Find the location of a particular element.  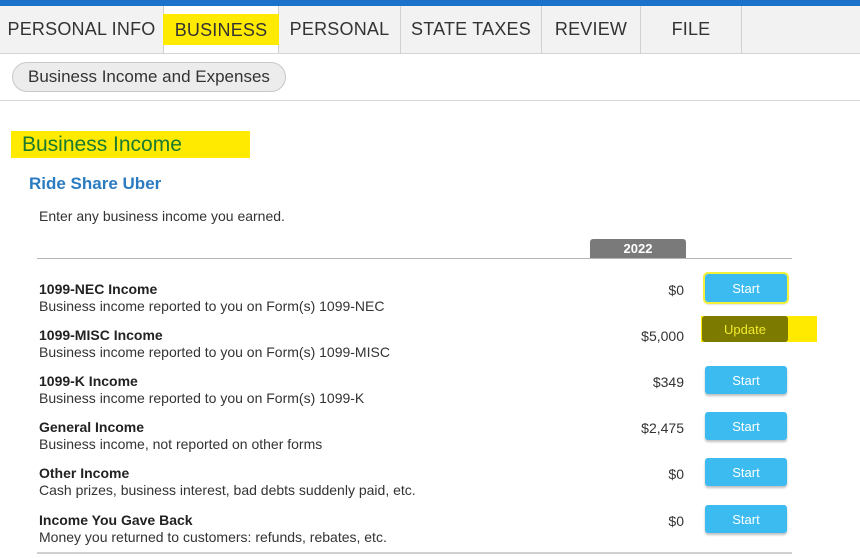

intro-text: Enter any business income you earned. is located at coordinates (162, 216).